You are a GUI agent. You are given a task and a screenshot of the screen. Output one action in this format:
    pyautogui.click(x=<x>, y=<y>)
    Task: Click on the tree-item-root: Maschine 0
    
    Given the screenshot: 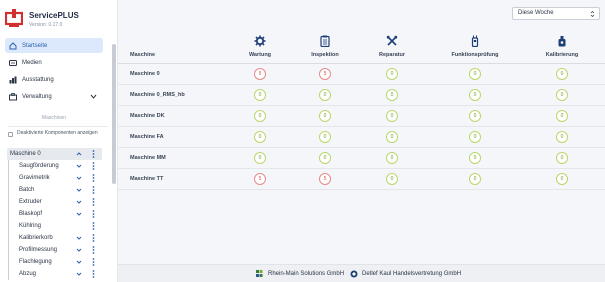 What is the action you would take?
    pyautogui.click(x=54, y=154)
    